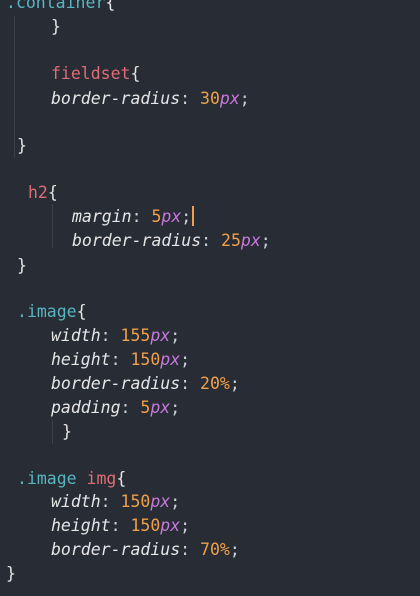 Image resolution: width=420 pixels, height=596 pixels. What do you see at coordinates (91, 73) in the screenshot?
I see `selector-fieldset: fieldset` at bounding box center [91, 73].